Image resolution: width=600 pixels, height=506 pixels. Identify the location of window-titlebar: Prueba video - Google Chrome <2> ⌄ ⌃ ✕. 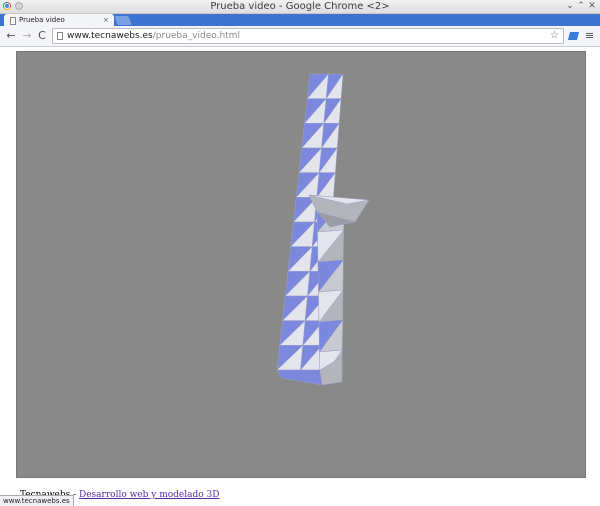
(300, 7).